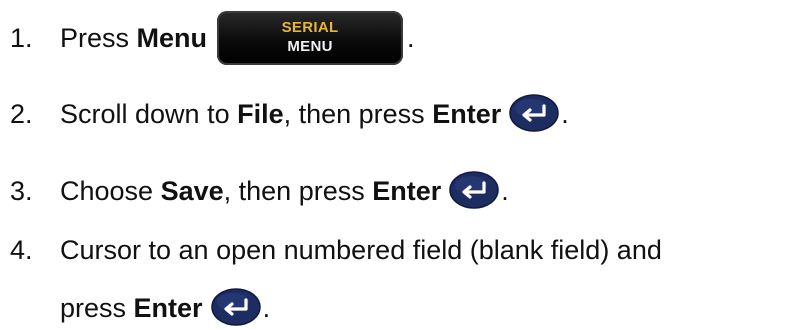  What do you see at coordinates (98, 38) in the screenshot?
I see `step-text: Press` at bounding box center [98, 38].